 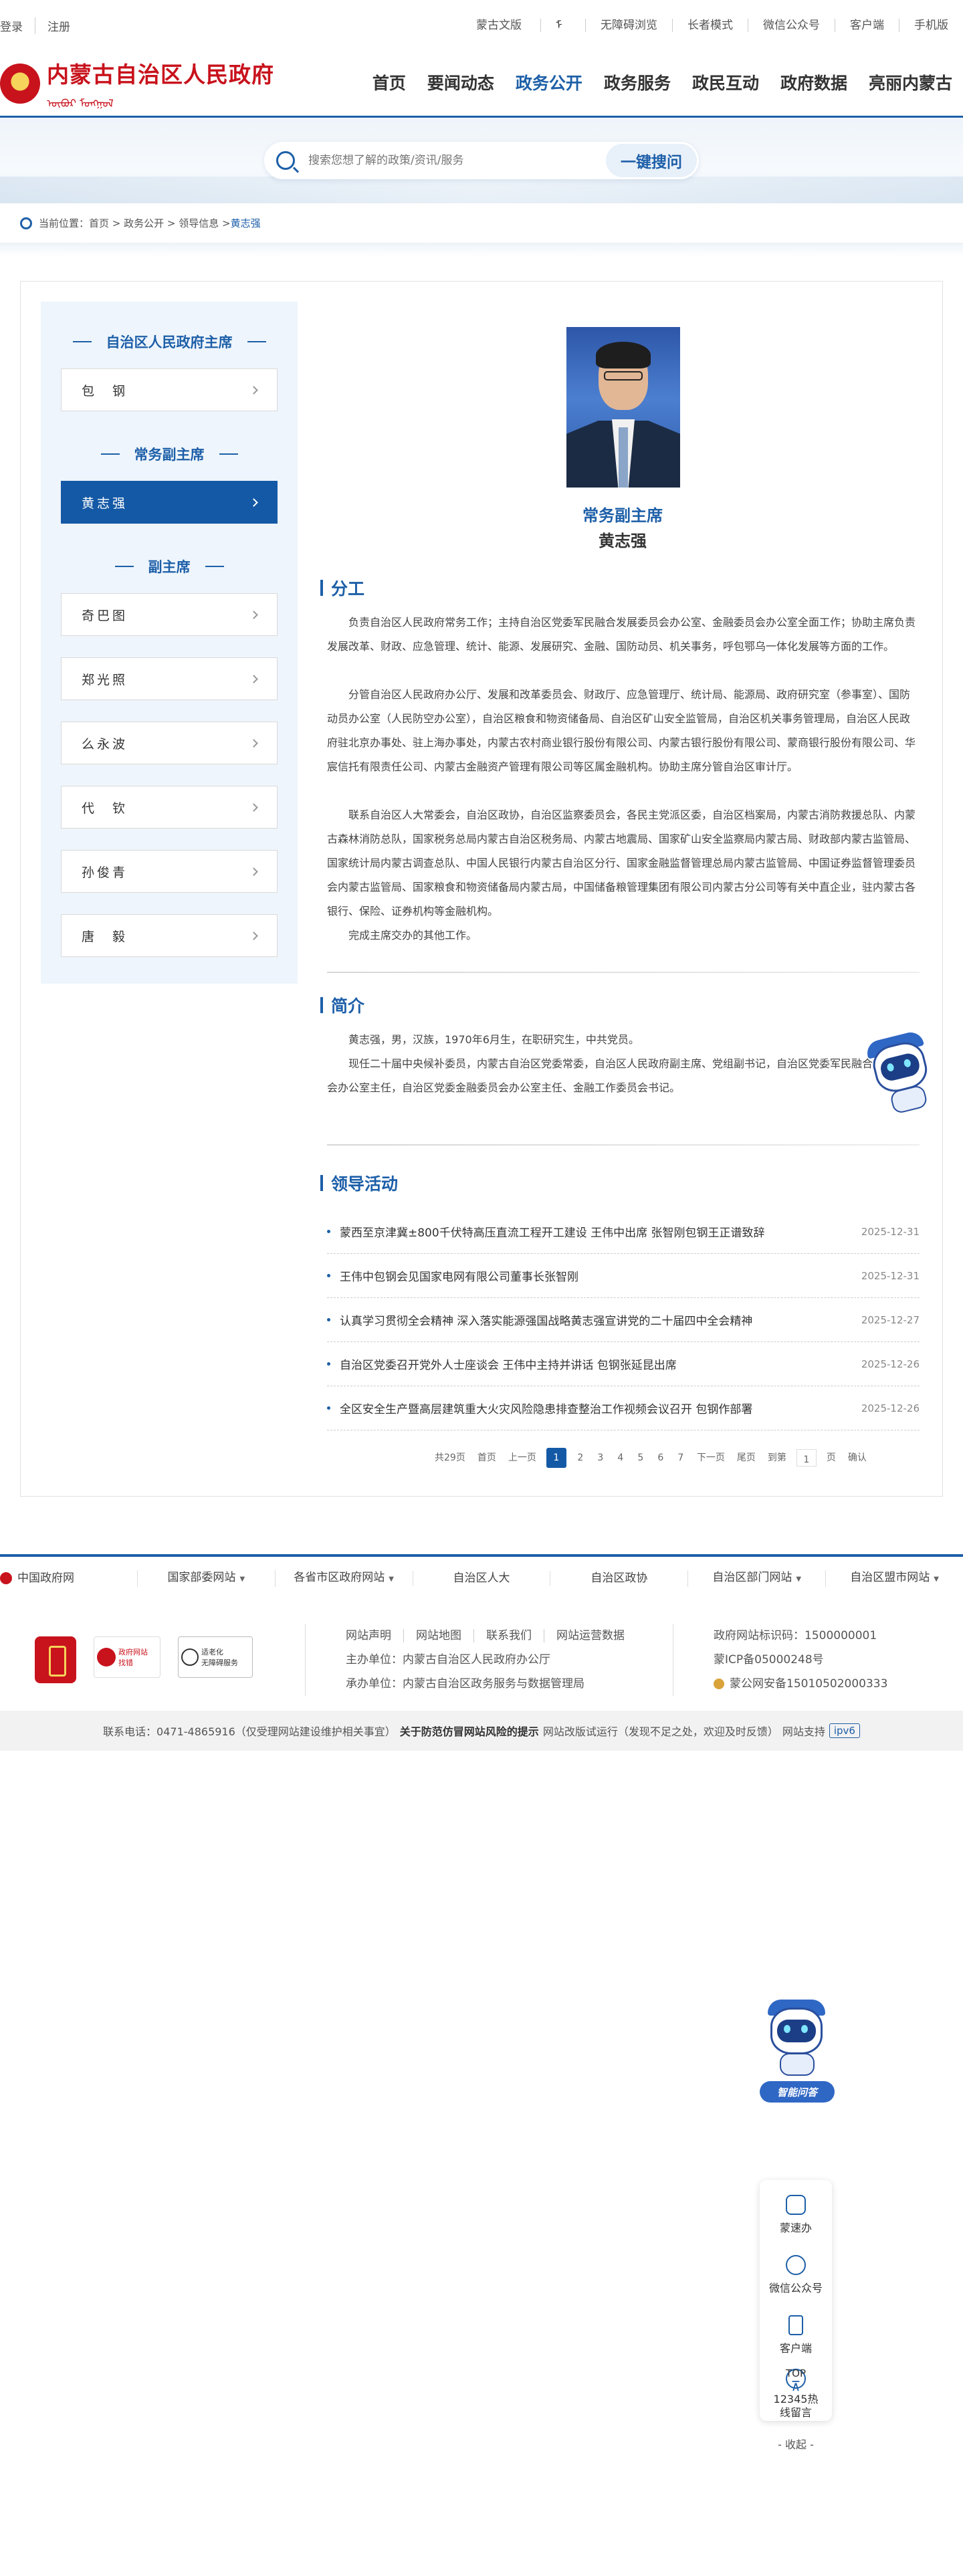 I want to click on mobile-link: 手机版, so click(x=931, y=25).